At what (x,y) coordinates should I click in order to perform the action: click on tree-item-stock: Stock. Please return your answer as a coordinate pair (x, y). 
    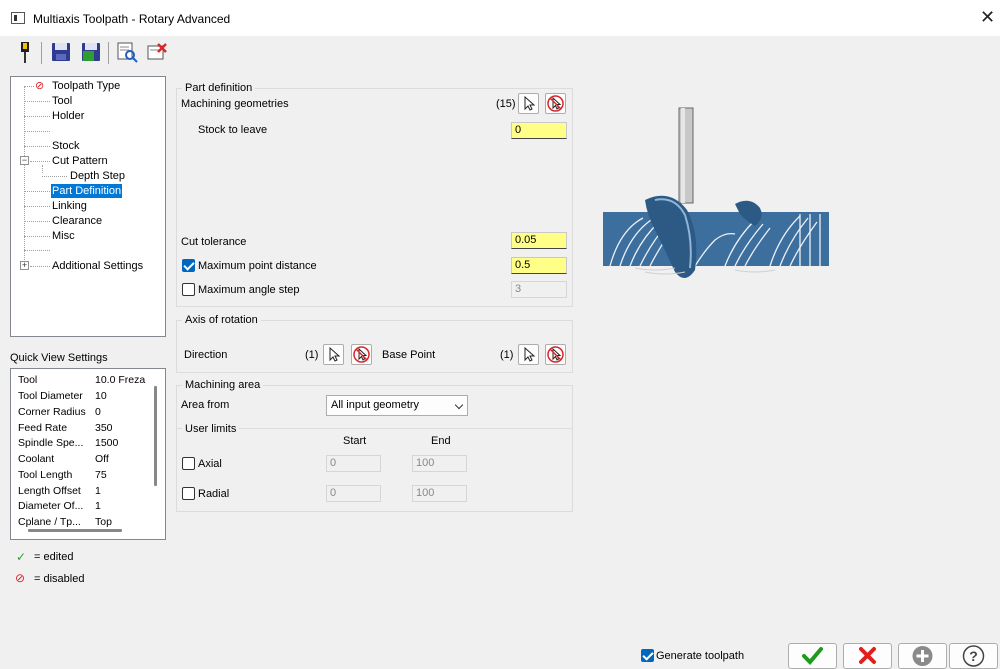
    Looking at the image, I should click on (66, 146).